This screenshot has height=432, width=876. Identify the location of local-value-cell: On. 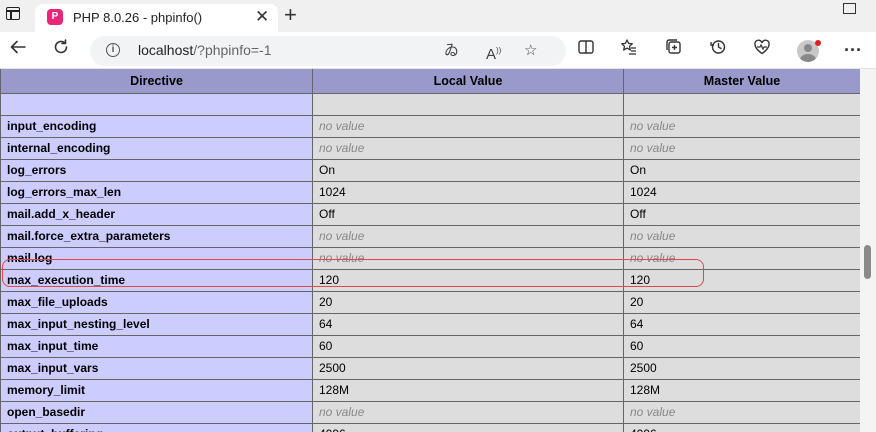
(468, 170).